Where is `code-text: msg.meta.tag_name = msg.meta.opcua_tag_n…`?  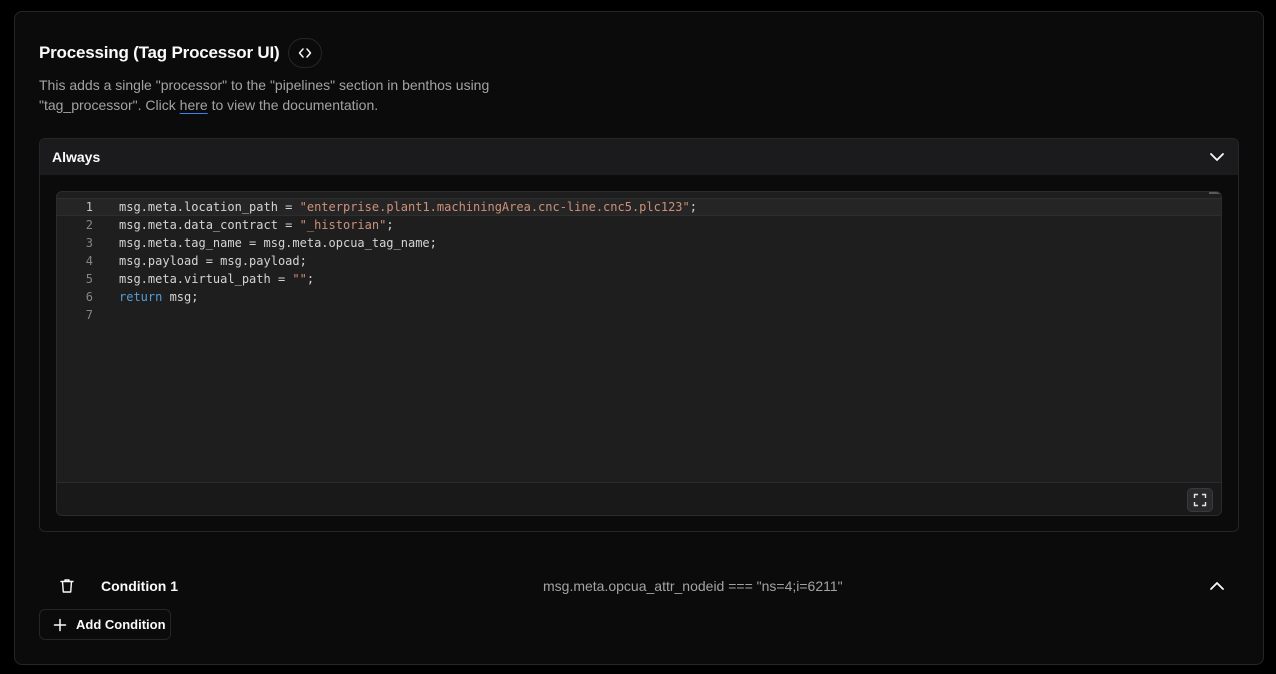 code-text: msg.meta.tag_name = msg.meta.opcua_tag_n… is located at coordinates (278, 243).